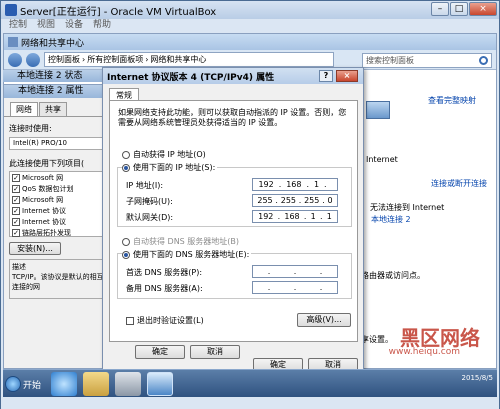  What do you see at coordinates (126, 241) in the screenshot?
I see `auto-dns-radio` at bounding box center [126, 241].